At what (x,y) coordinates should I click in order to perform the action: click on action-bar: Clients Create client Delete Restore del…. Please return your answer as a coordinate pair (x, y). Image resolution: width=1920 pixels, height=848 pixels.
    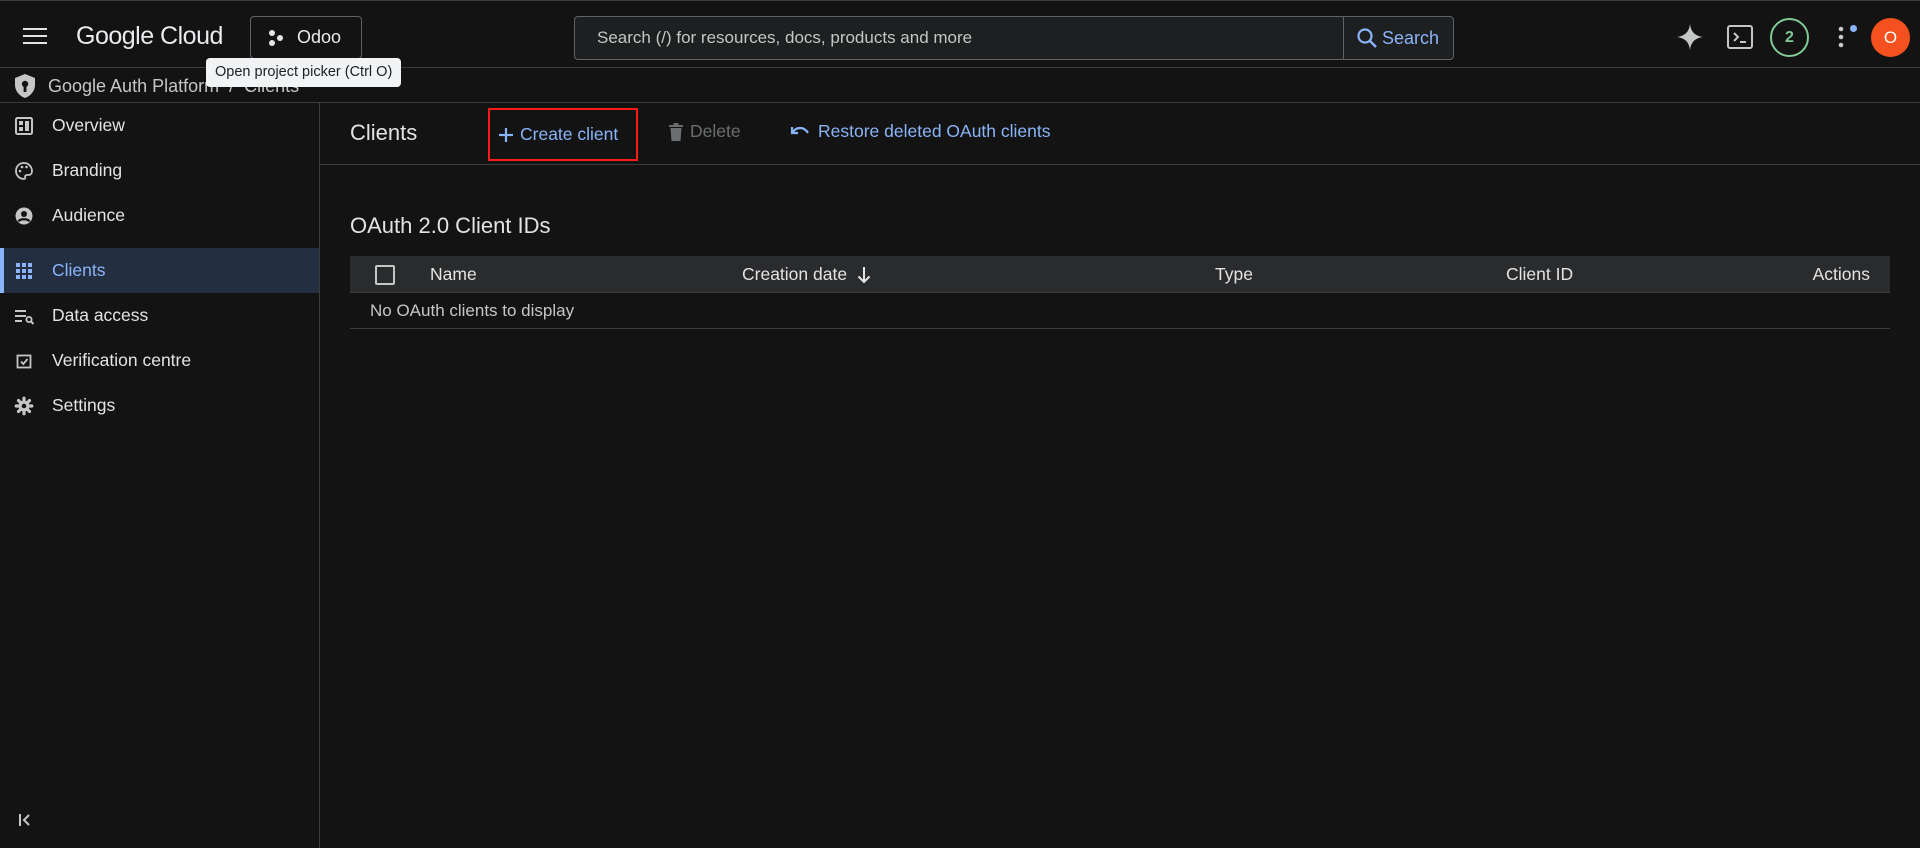
    Looking at the image, I should click on (1120, 134).